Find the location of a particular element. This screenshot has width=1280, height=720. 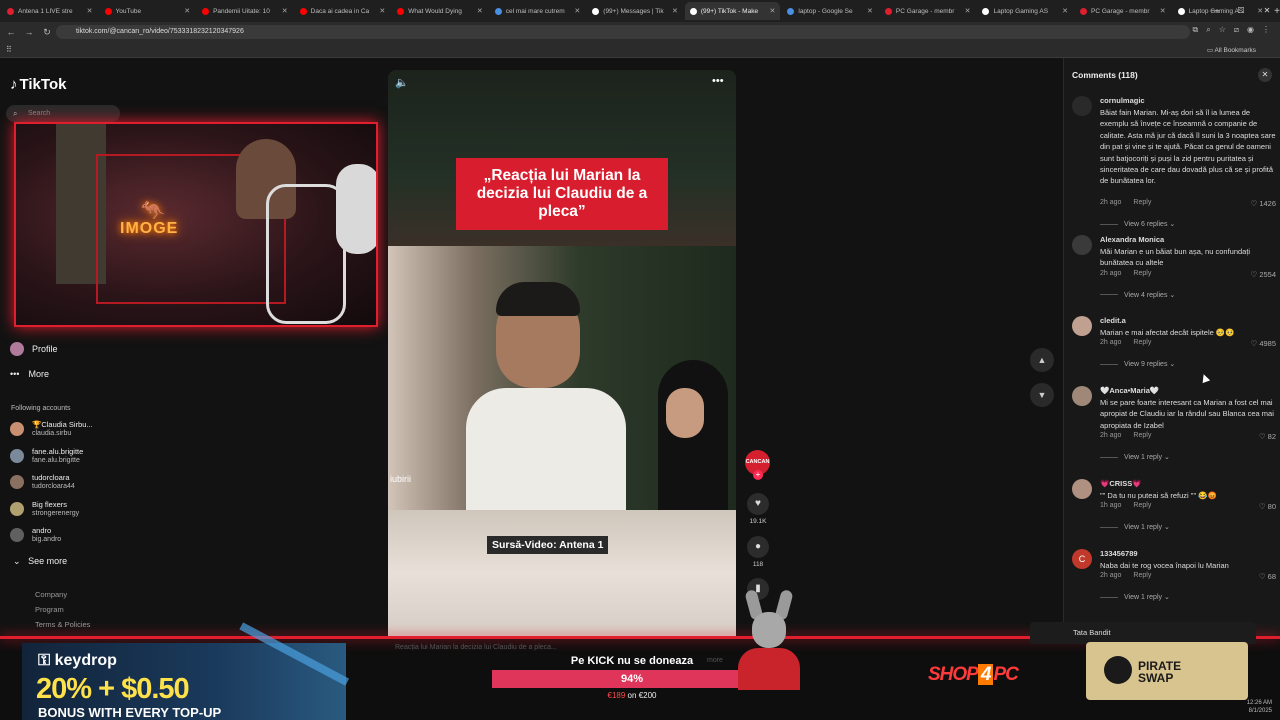

following-account: tudorcloara tudorcloara44 is located at coordinates (42, 482).